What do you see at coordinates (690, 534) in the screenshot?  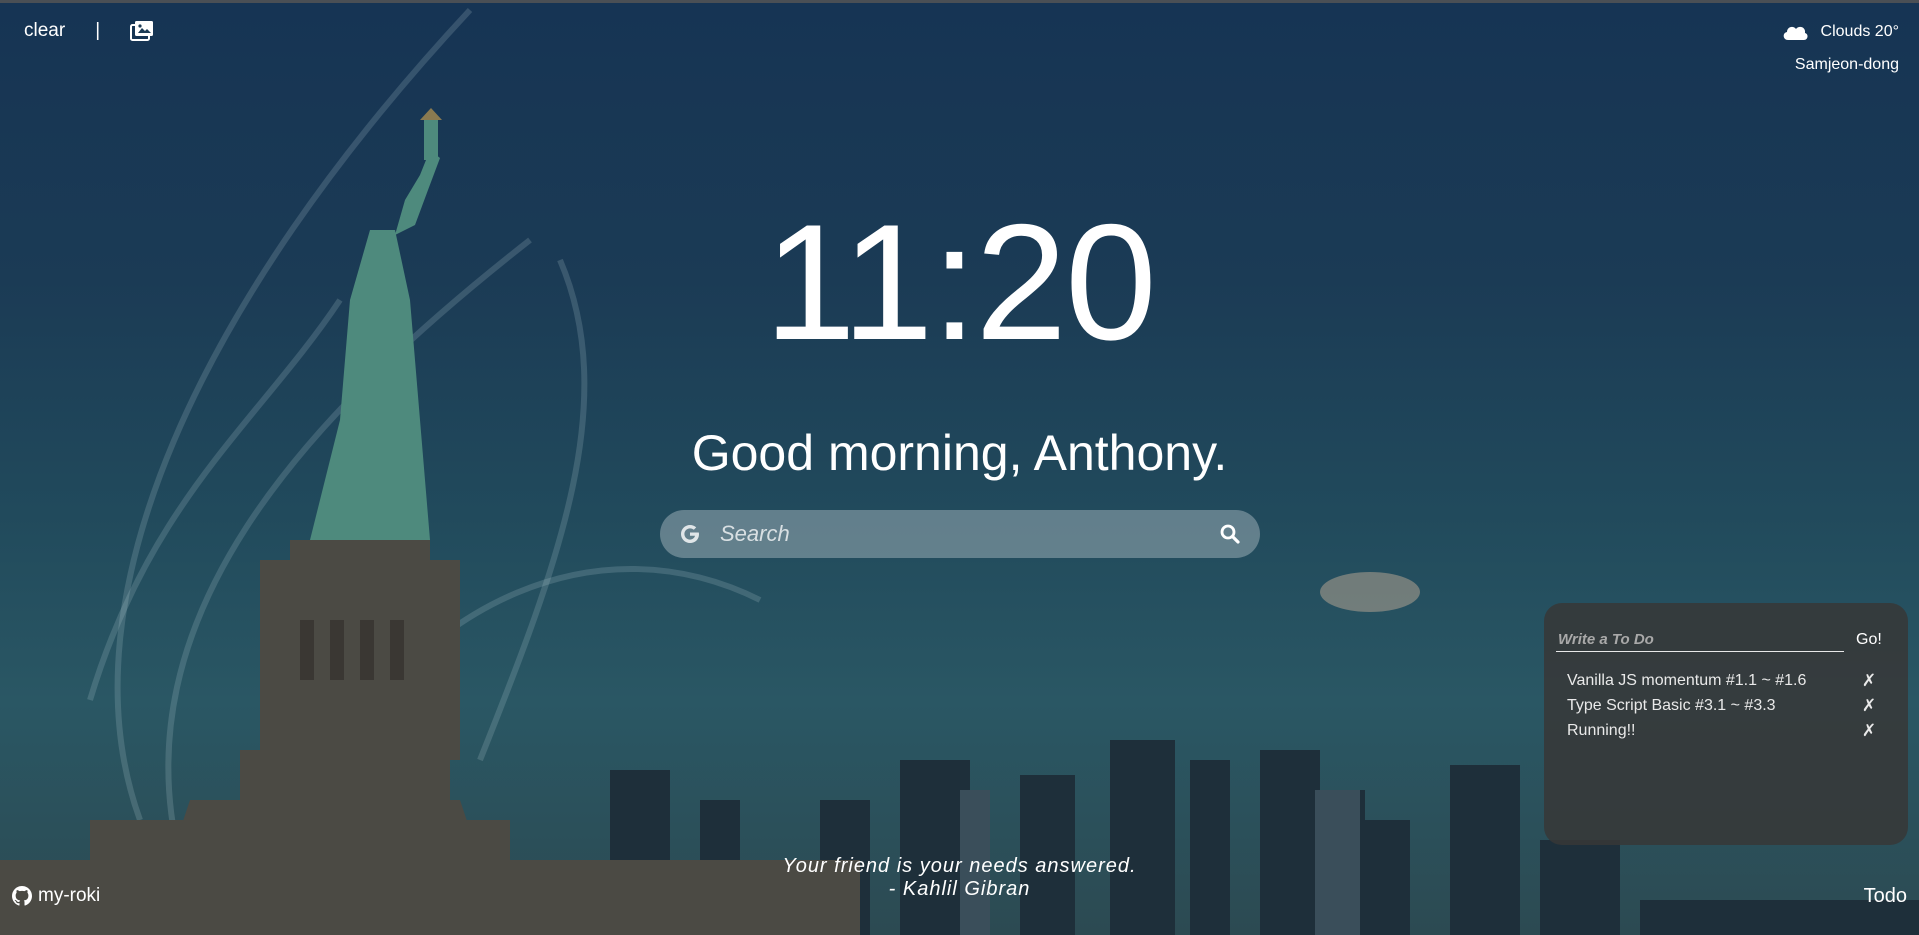 I see `google-g-icon` at bounding box center [690, 534].